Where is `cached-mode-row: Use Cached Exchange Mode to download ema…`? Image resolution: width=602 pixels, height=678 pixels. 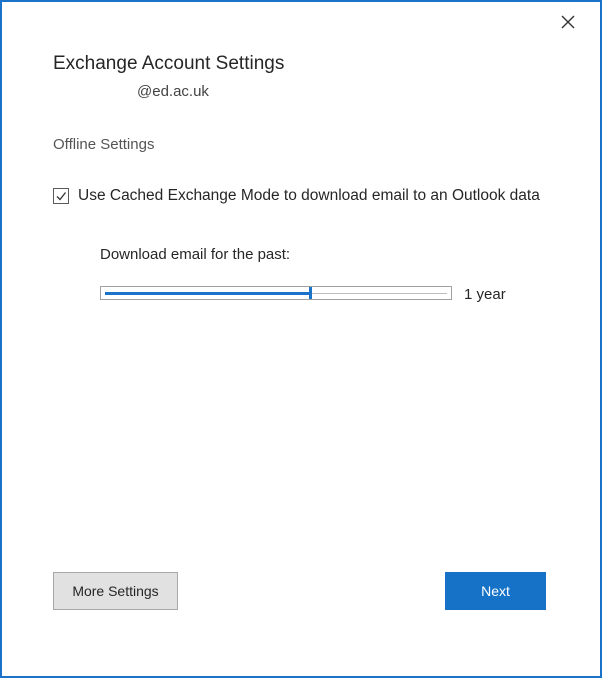
cached-mode-row: Use Cached Exchange Mode to download ema… is located at coordinates (296, 196).